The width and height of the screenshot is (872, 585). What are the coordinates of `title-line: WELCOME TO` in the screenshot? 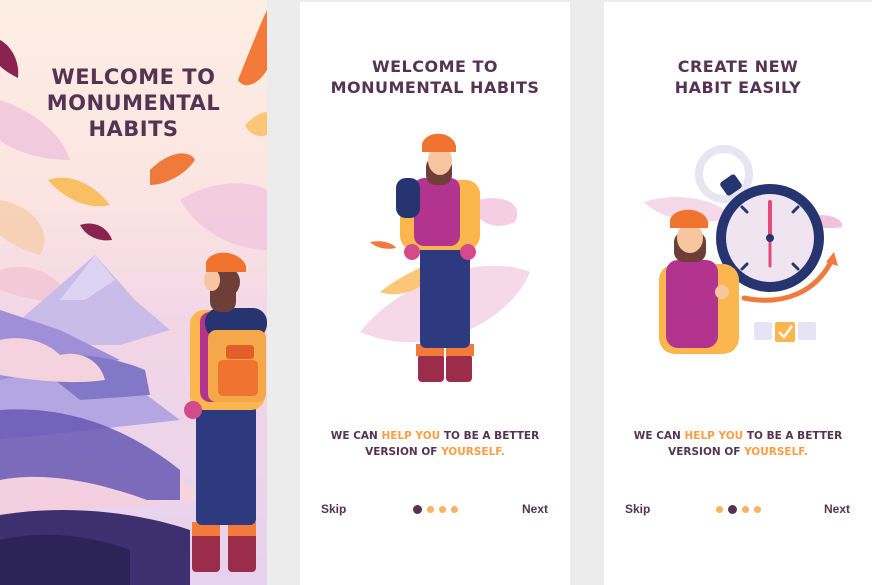 It's located at (133, 77).